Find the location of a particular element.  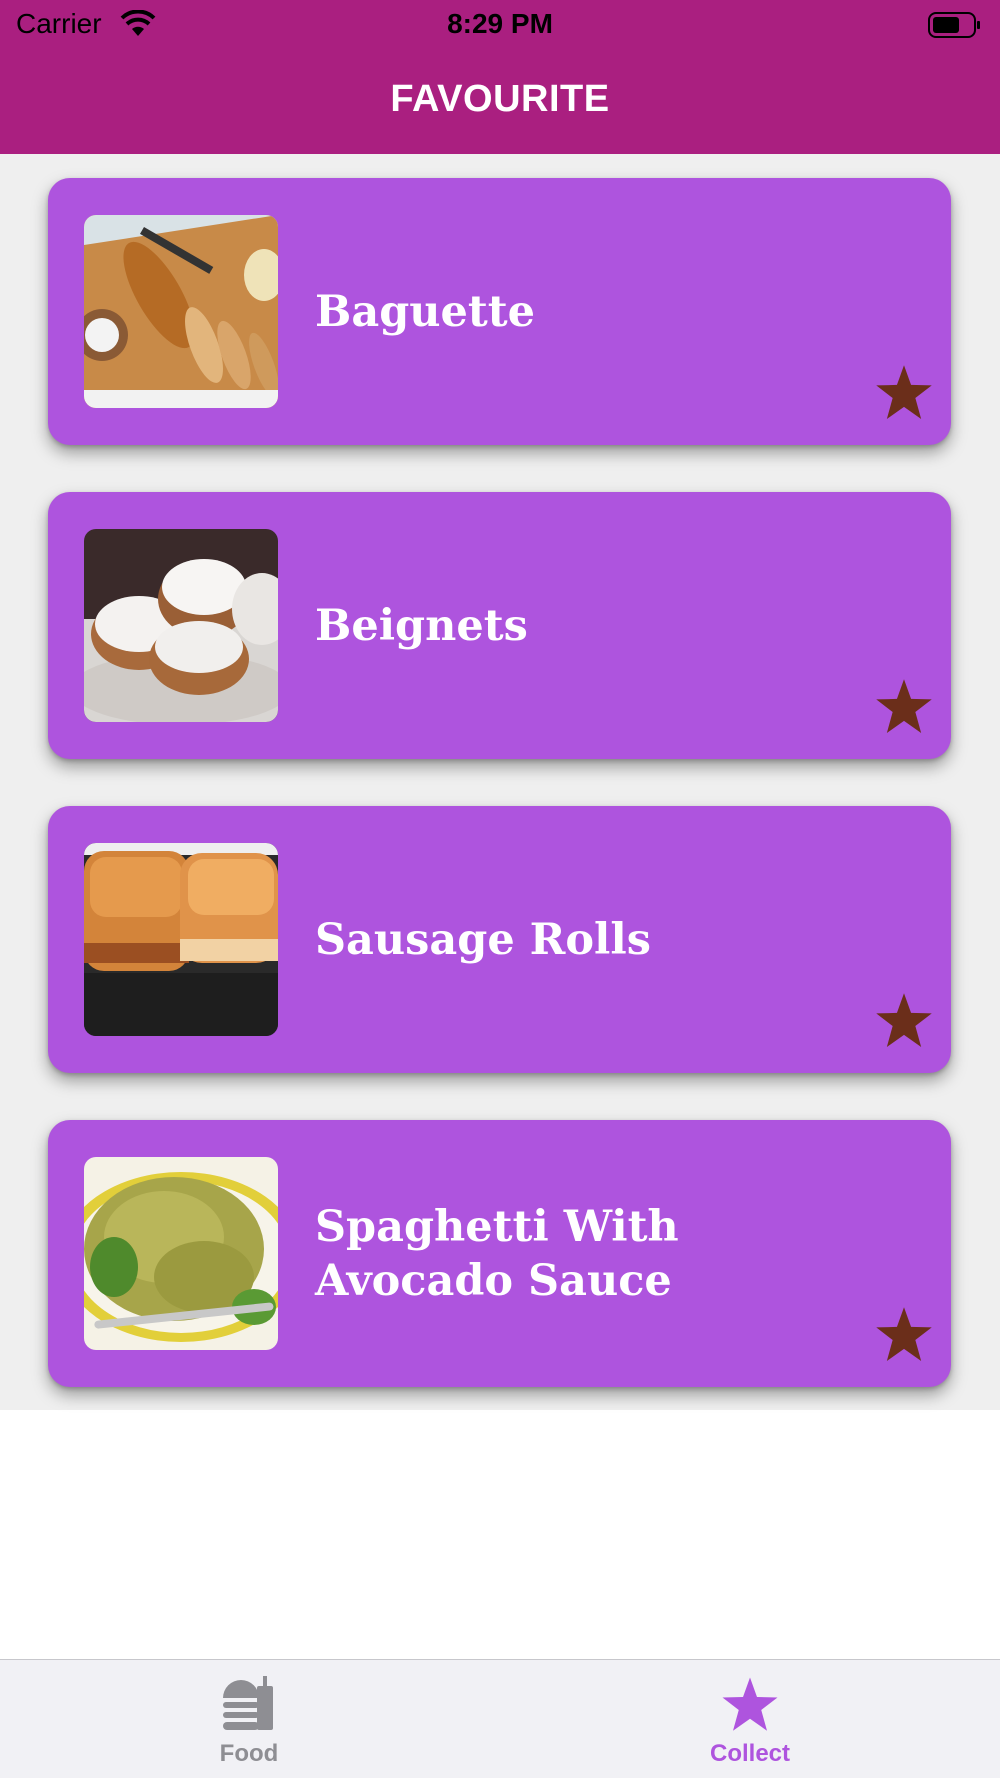

beignets-image is located at coordinates (181, 625).